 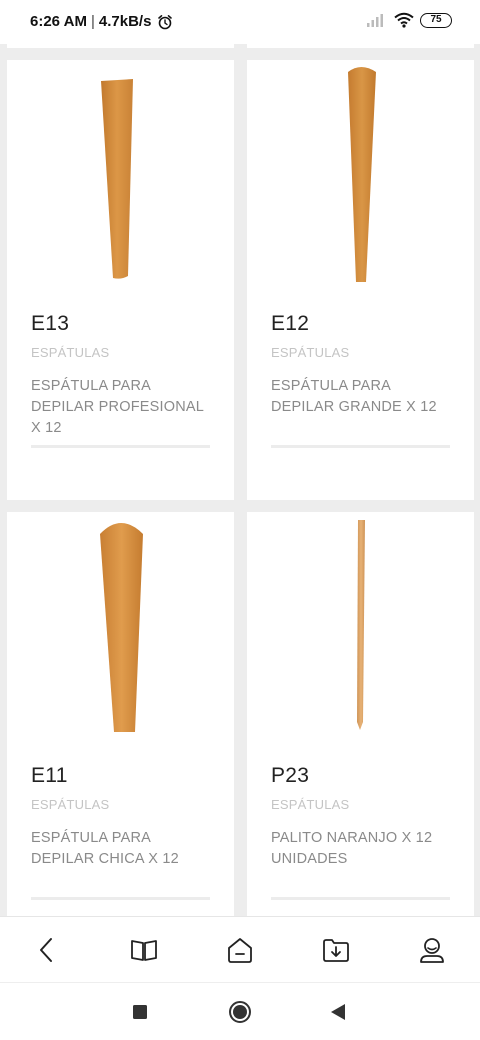 I want to click on product-image-spatula-professional, so click(x=120, y=180).